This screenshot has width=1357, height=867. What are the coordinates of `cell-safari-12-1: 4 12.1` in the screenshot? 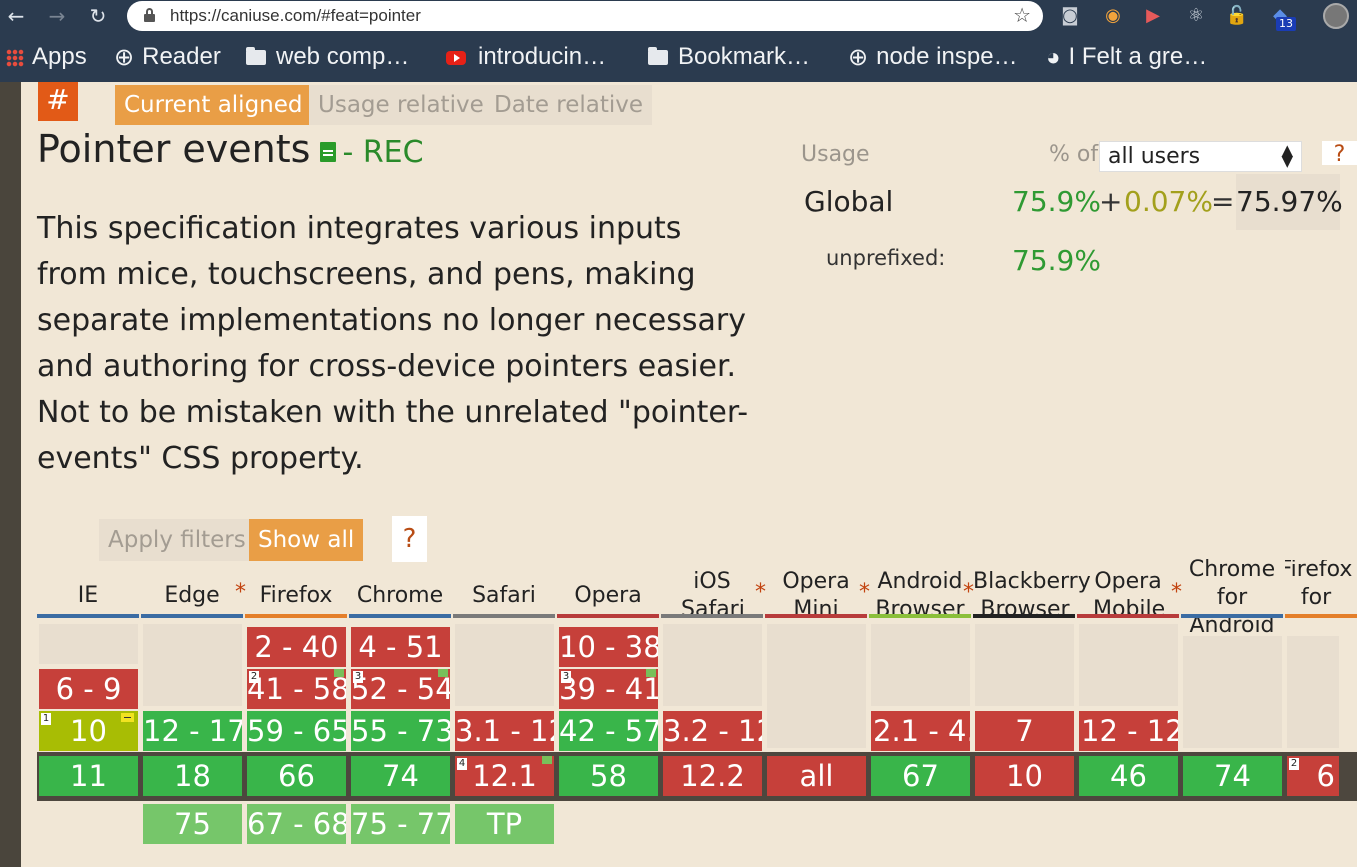 It's located at (504, 776).